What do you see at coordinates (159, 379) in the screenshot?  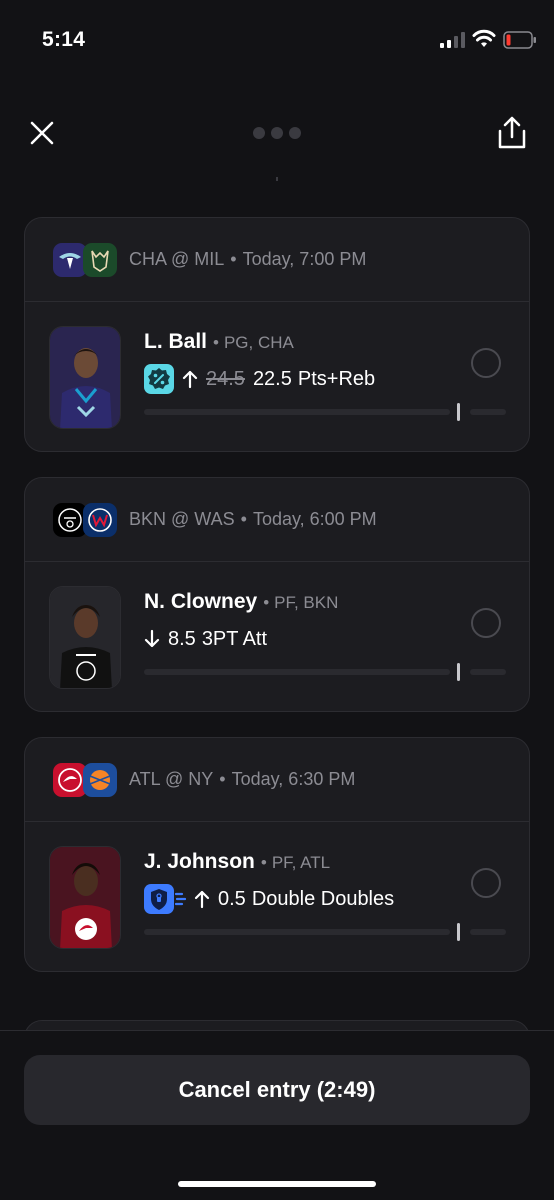 I see `discount-badge-icon` at bounding box center [159, 379].